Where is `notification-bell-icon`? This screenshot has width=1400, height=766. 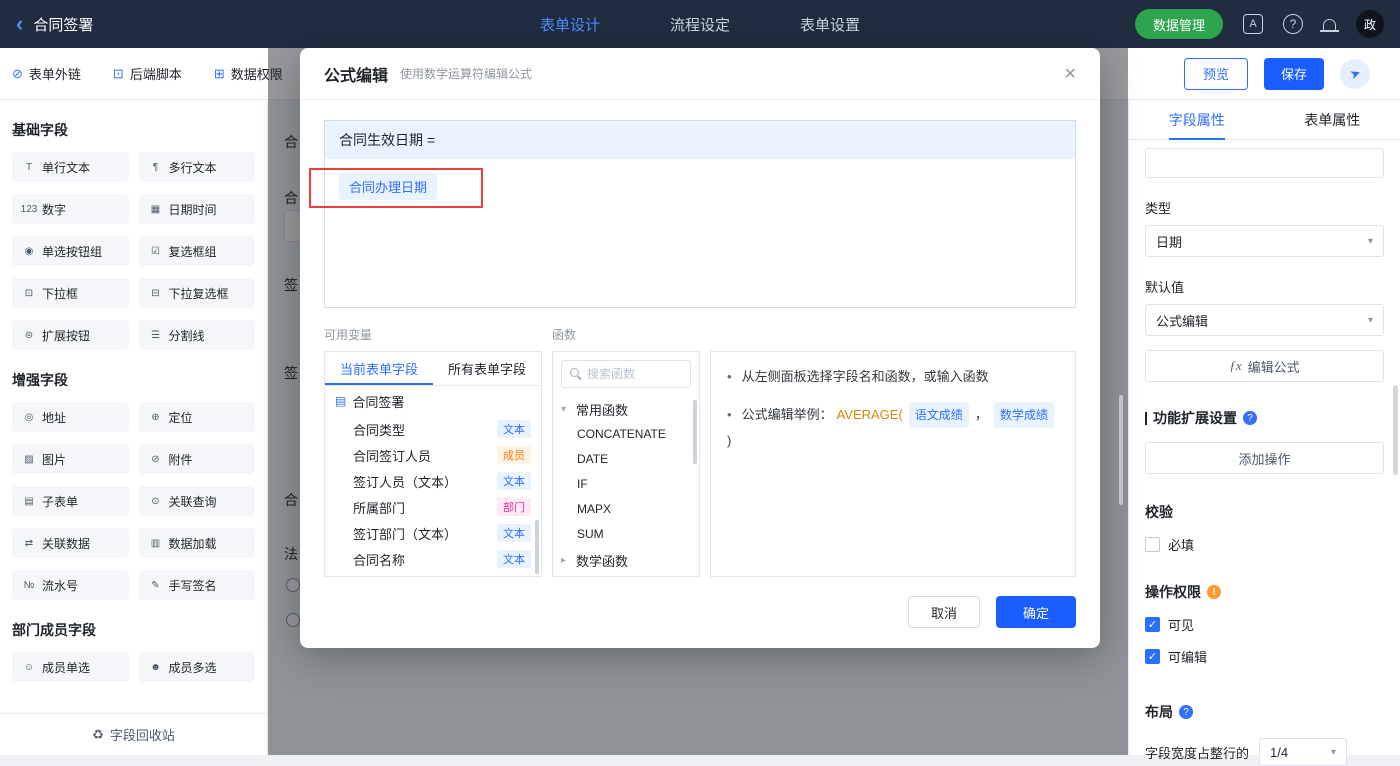
notification-bell-icon is located at coordinates (1329, 24).